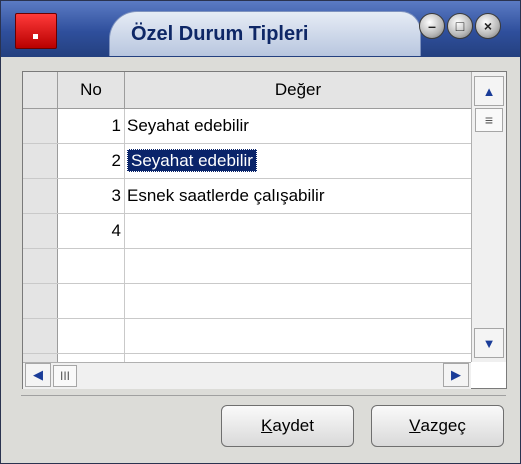  I want to click on title-bar: Özel Durum Tipleri – □ ×, so click(260, 29).